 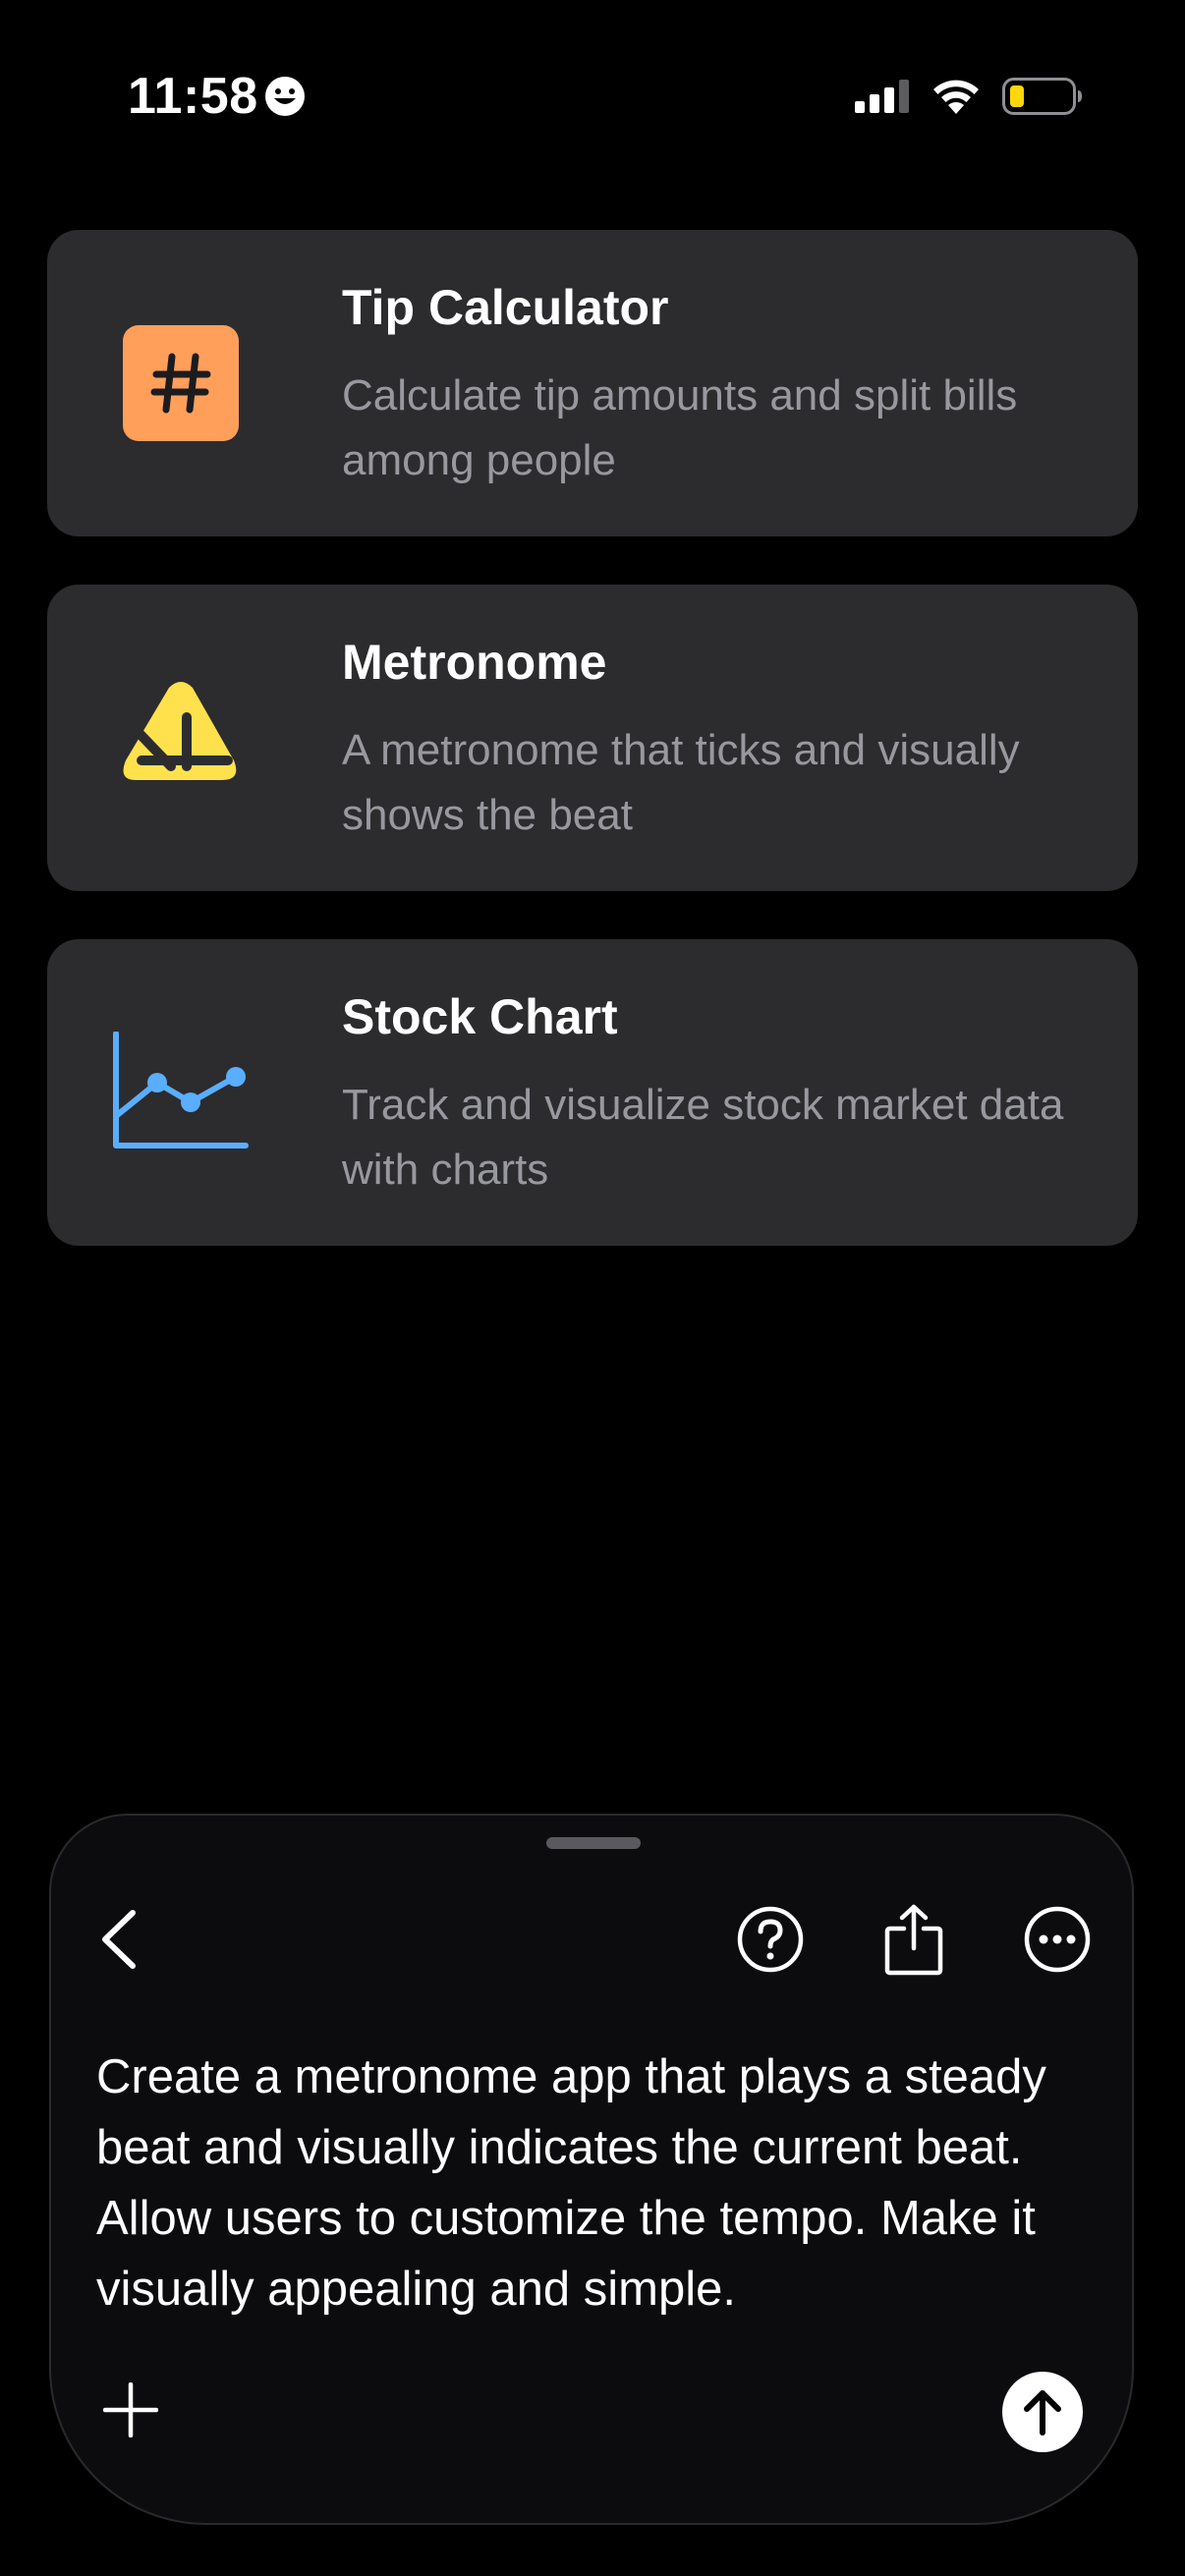 I want to click on app-title: Stock Chart, so click(x=480, y=1016).